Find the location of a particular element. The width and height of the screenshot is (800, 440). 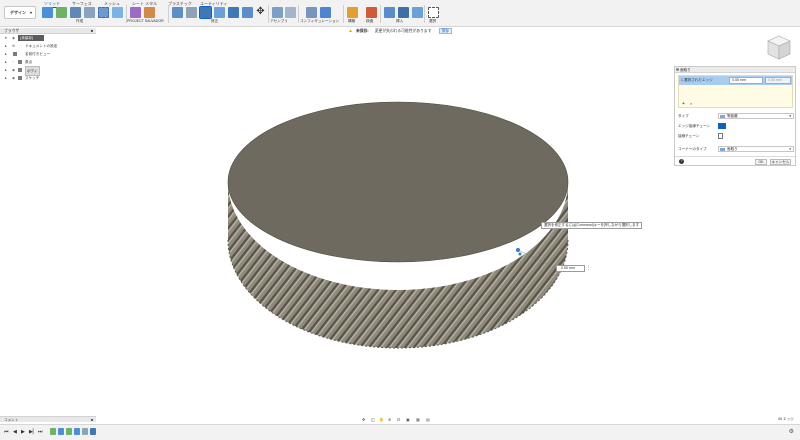

dimension-input: 0.55 mm is located at coordinates (570, 268).